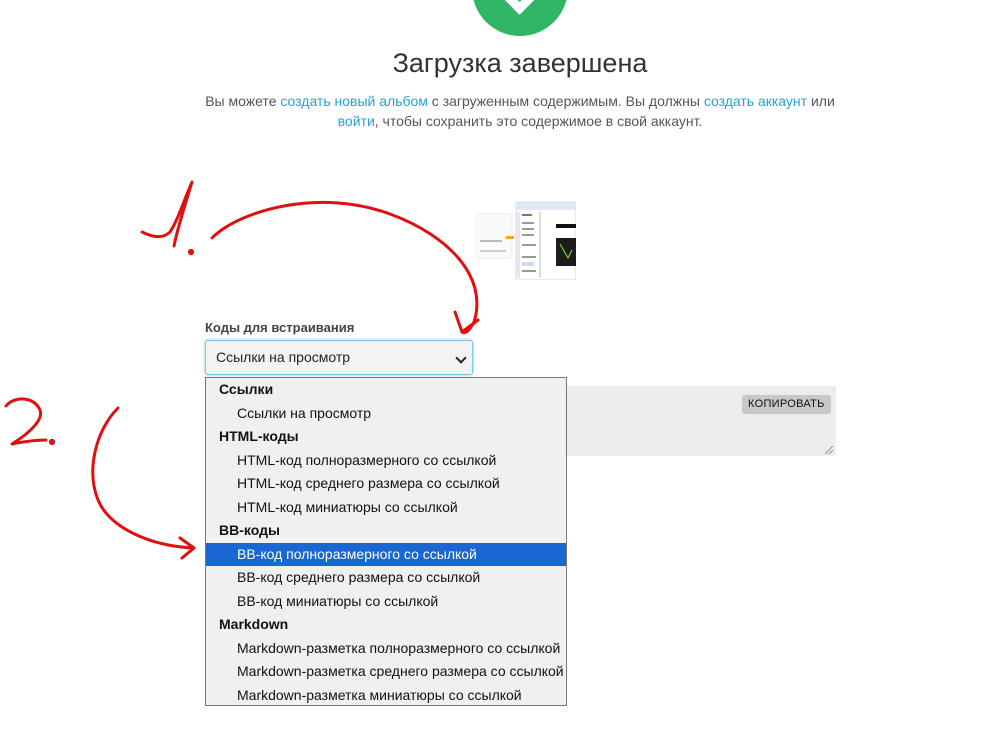 The height and width of the screenshot is (744, 981). I want to click on create-album-link: создать новый альбом, so click(354, 101).